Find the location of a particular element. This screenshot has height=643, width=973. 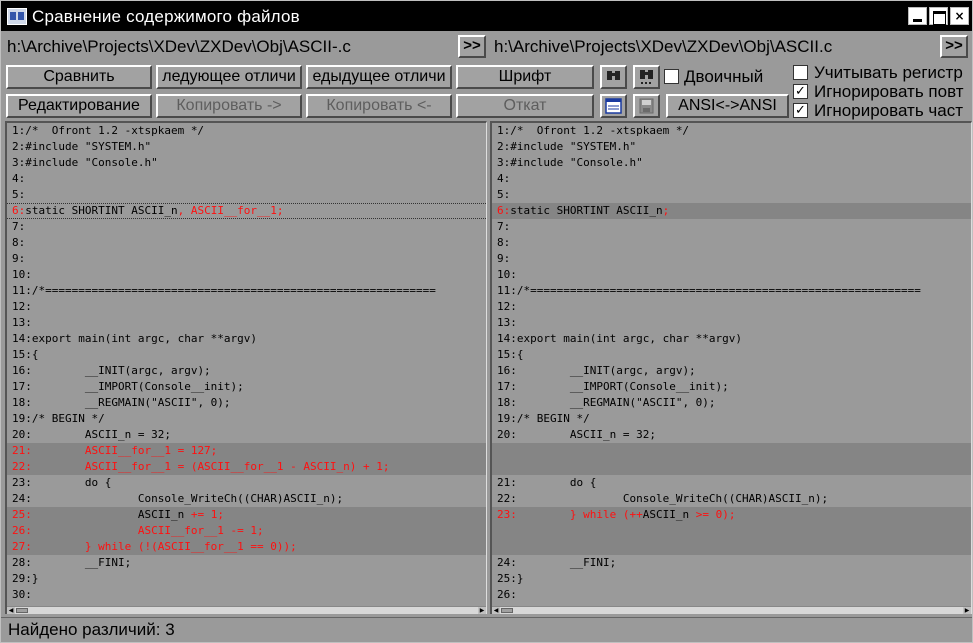

find-button is located at coordinates (613, 77).